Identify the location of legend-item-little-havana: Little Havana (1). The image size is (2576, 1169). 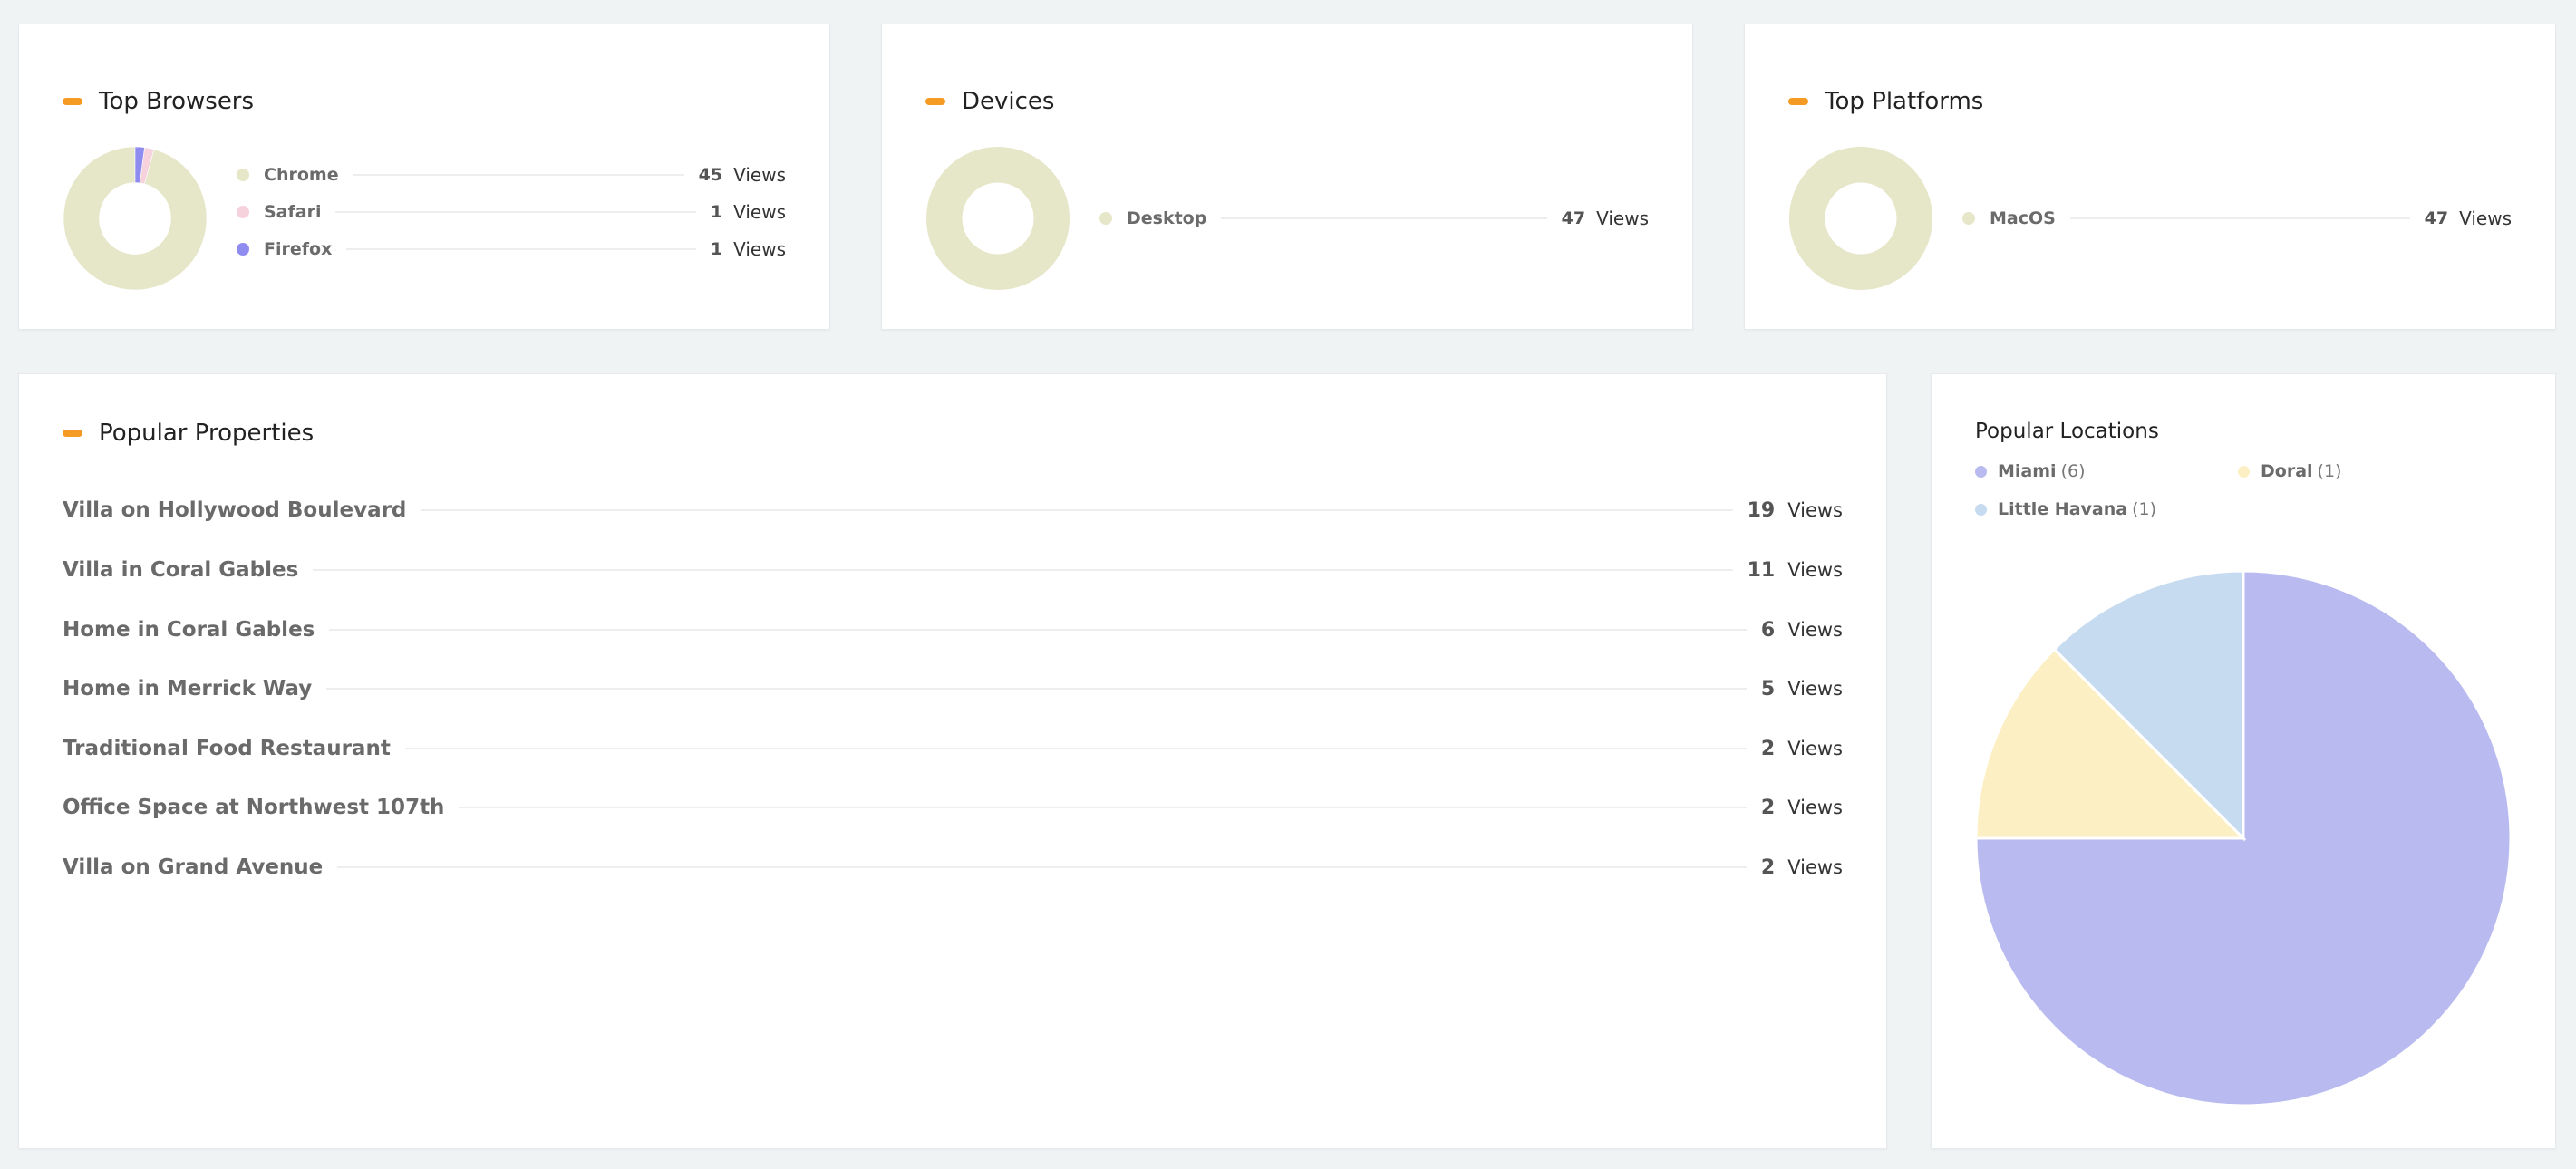
(2065, 509).